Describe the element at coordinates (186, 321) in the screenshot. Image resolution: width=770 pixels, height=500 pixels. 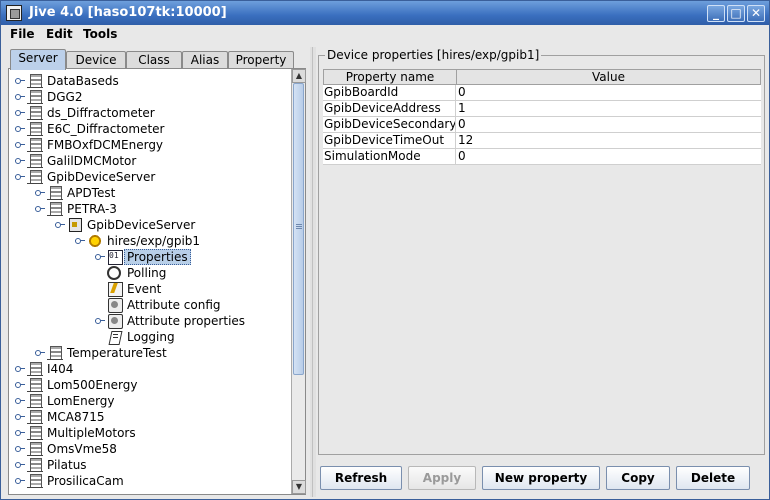
I see `tree-node-label: Attribute properties` at that location.